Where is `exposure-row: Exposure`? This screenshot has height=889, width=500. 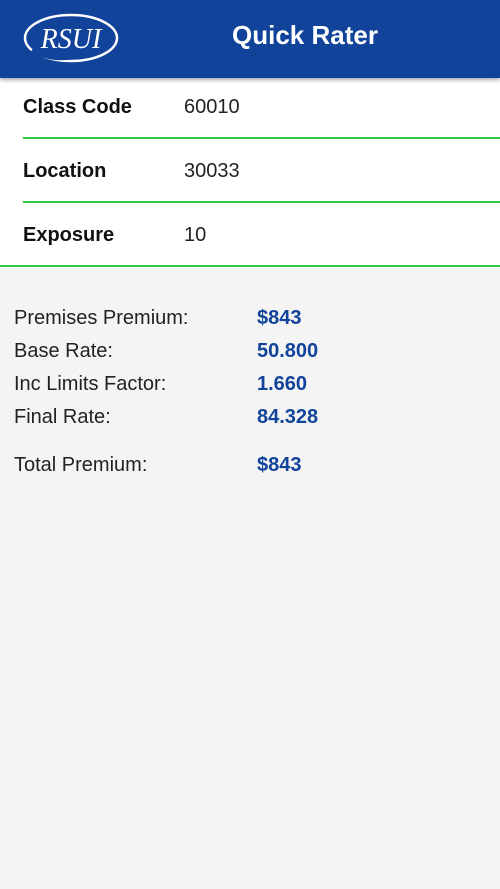 exposure-row: Exposure is located at coordinates (250, 238).